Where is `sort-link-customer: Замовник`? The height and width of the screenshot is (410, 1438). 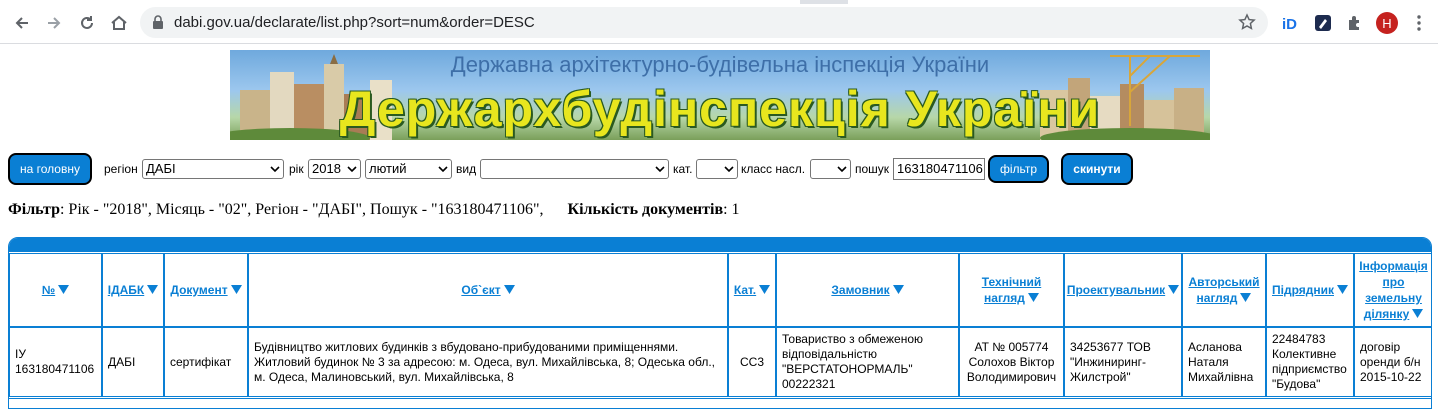
sort-link-customer: Замовник is located at coordinates (867, 290).